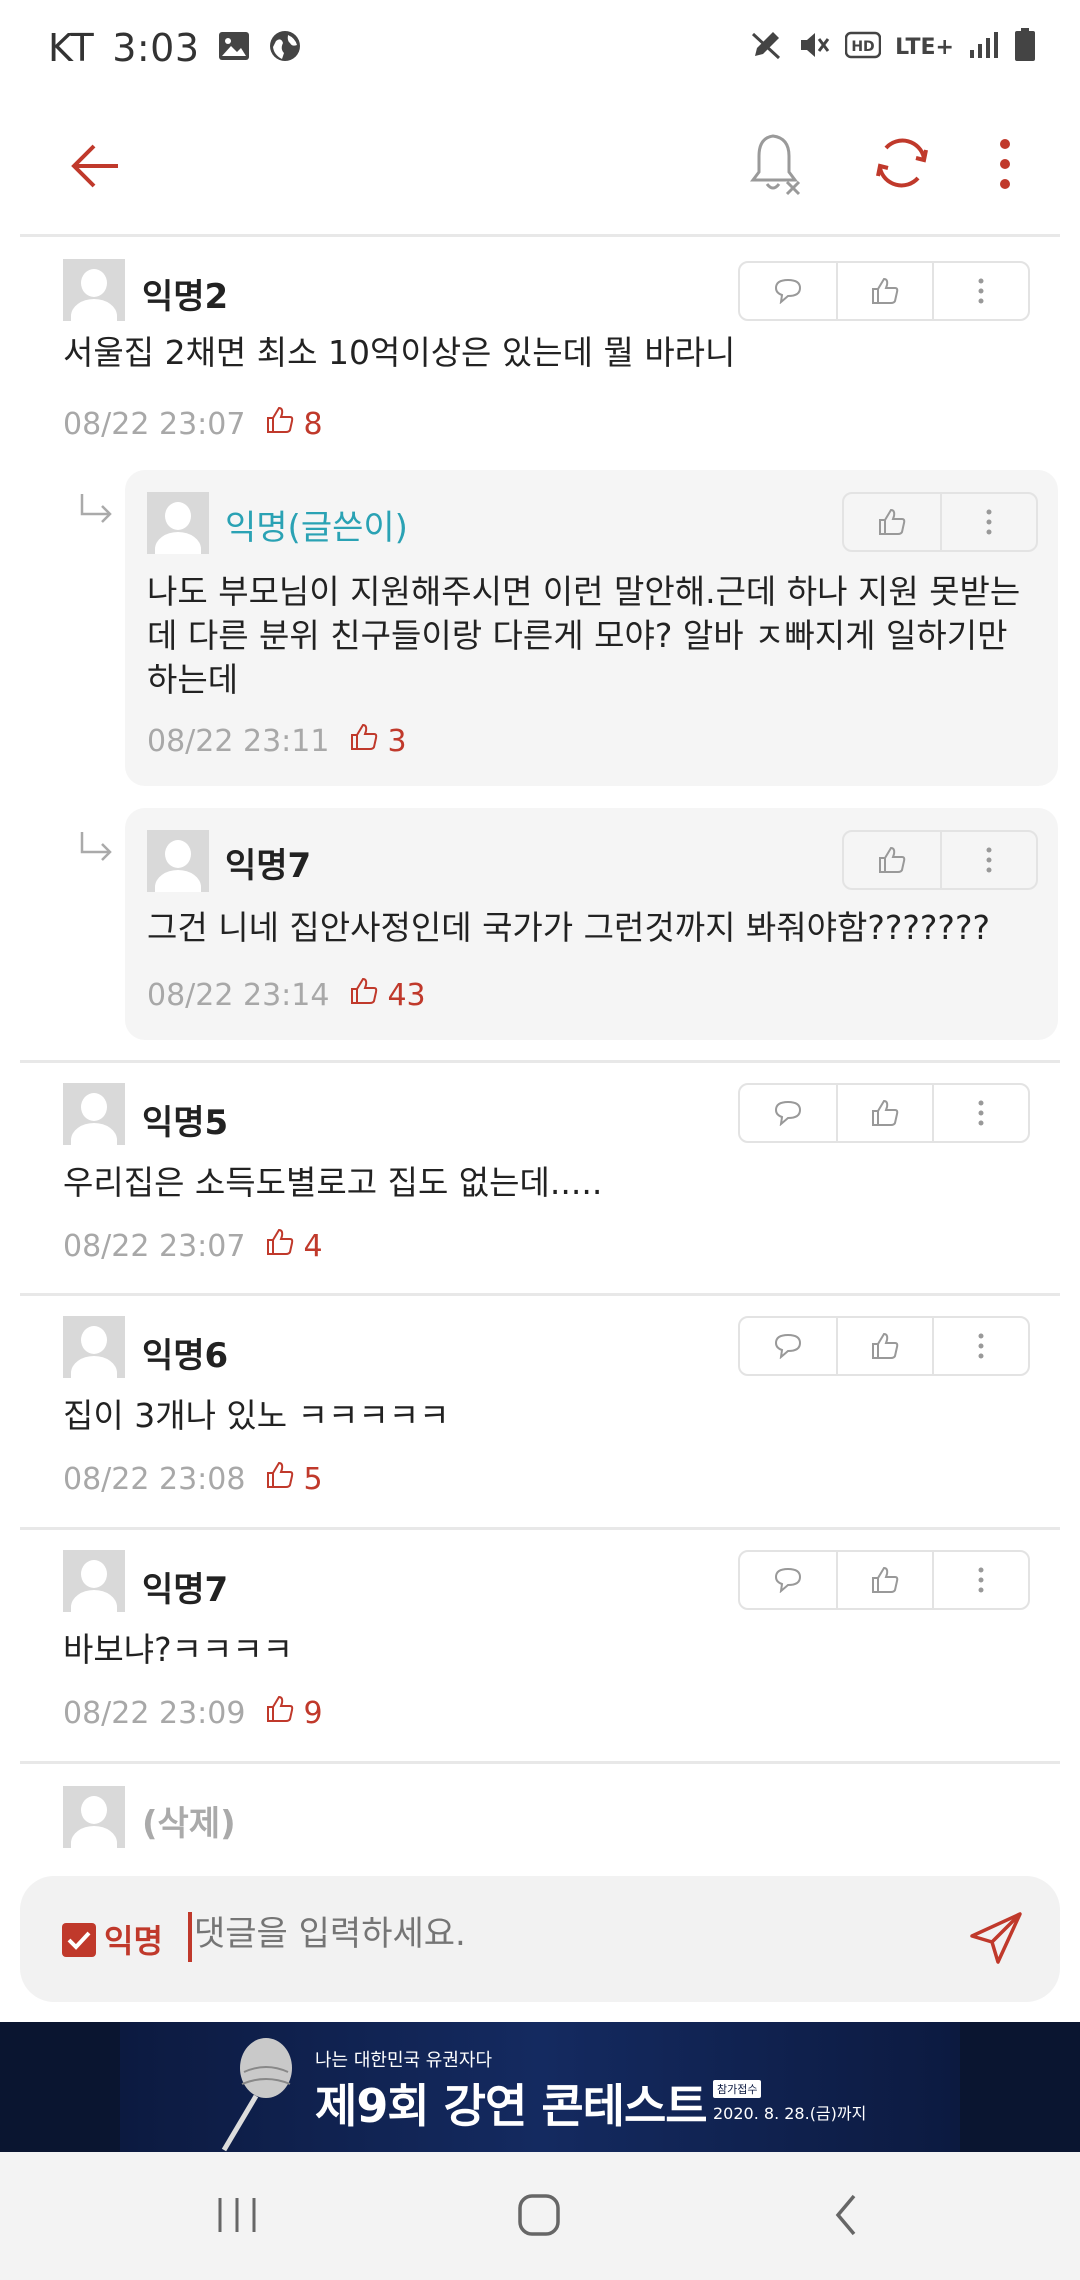 The height and width of the screenshot is (2280, 1080). I want to click on system-nav-bar, so click(540, 2216).